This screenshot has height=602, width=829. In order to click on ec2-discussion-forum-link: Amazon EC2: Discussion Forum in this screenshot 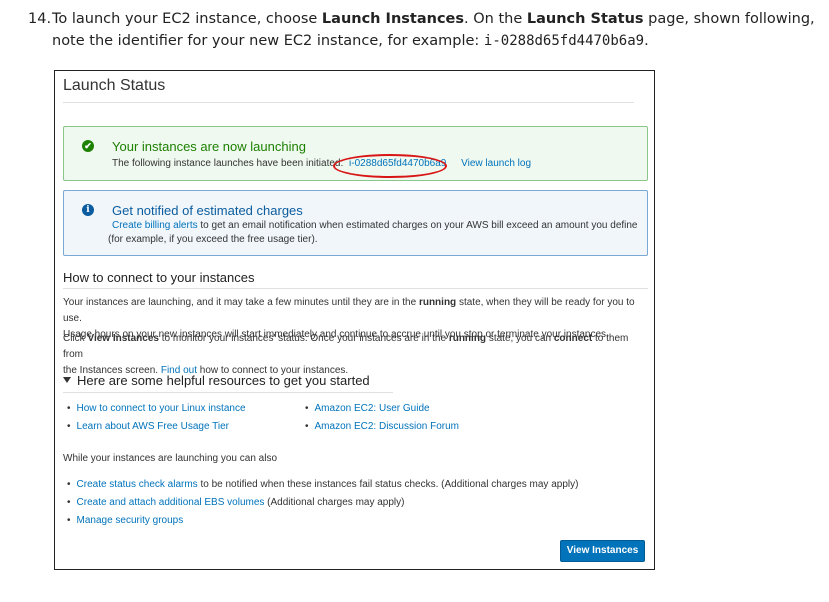, I will do `click(387, 426)`.